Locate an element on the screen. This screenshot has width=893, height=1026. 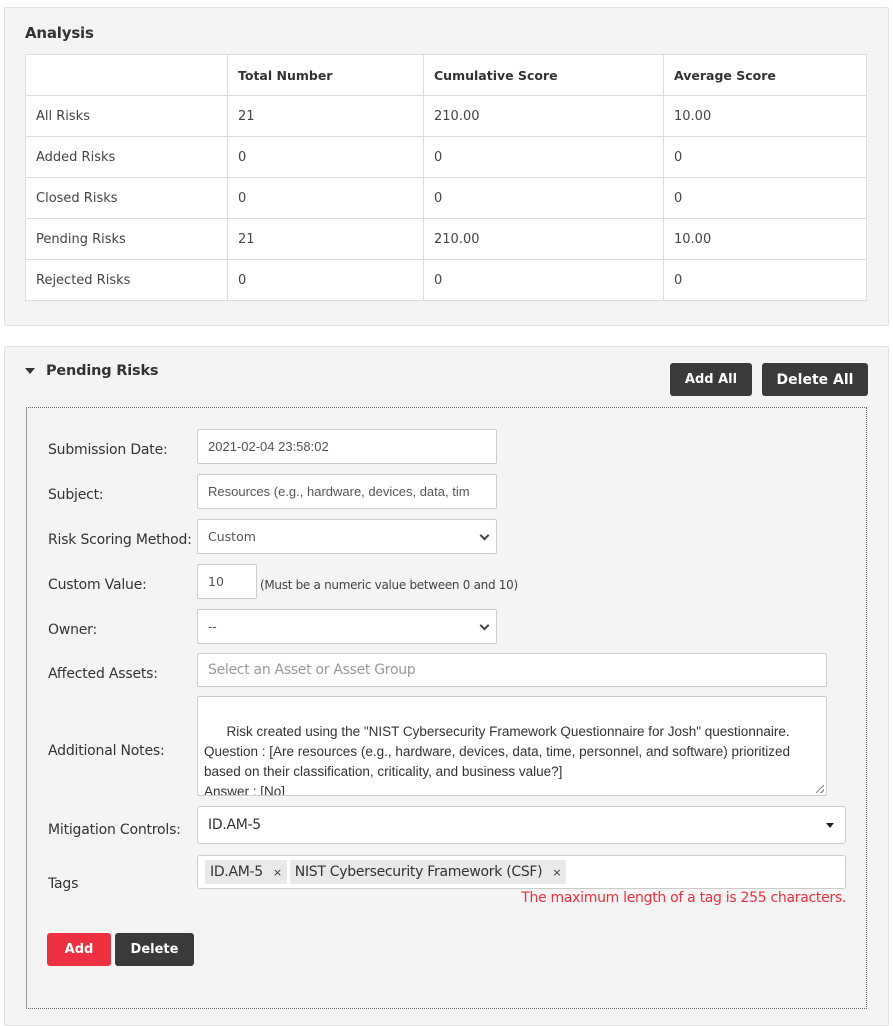
row-label: All Risks is located at coordinates (126, 116).